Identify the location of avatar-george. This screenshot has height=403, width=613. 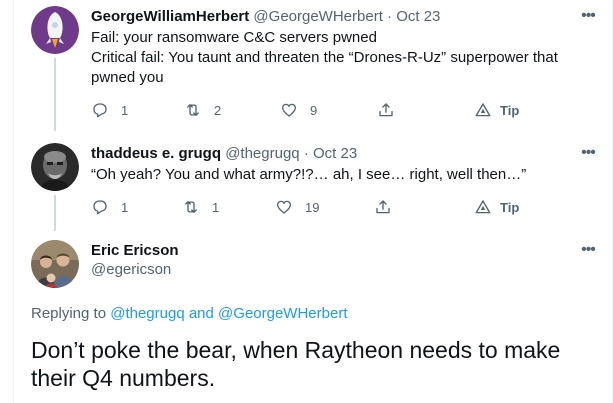
(55, 30).